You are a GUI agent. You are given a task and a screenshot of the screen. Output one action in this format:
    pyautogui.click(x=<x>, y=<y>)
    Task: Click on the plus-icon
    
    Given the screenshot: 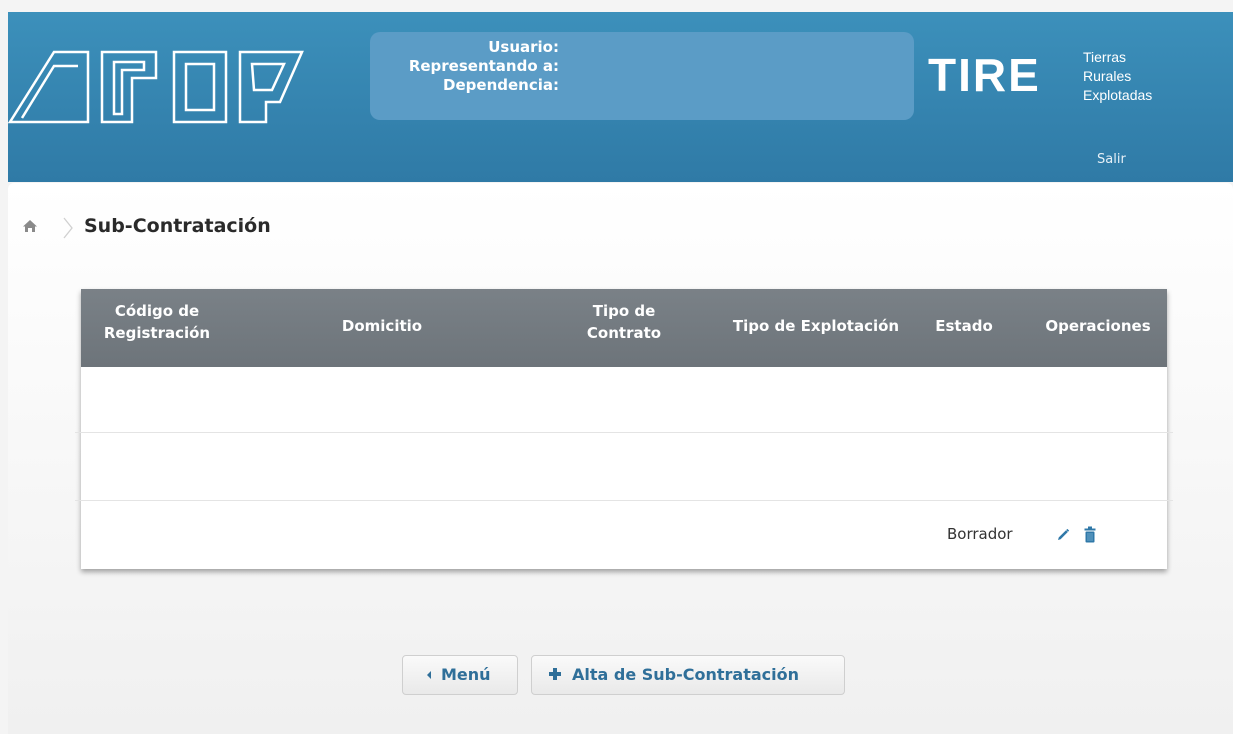 What is the action you would take?
    pyautogui.click(x=555, y=675)
    